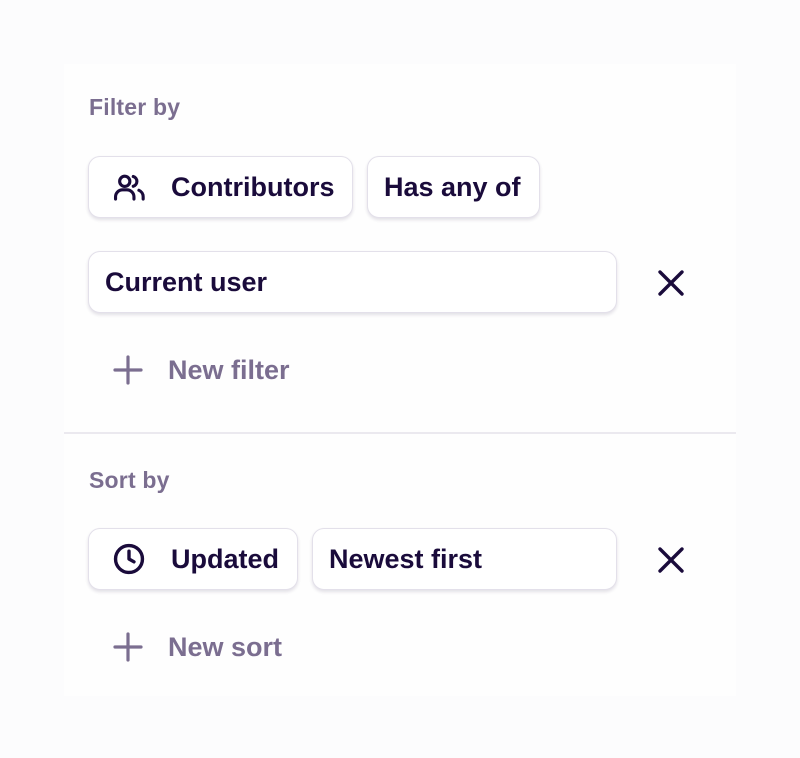 This screenshot has width=800, height=758. What do you see at coordinates (129, 480) in the screenshot?
I see `sort-section-label: Sort by` at bounding box center [129, 480].